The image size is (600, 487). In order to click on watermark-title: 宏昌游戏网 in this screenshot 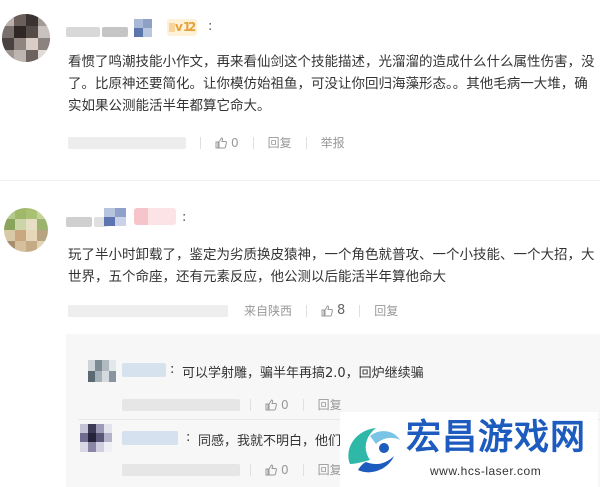, I will do `click(496, 438)`.